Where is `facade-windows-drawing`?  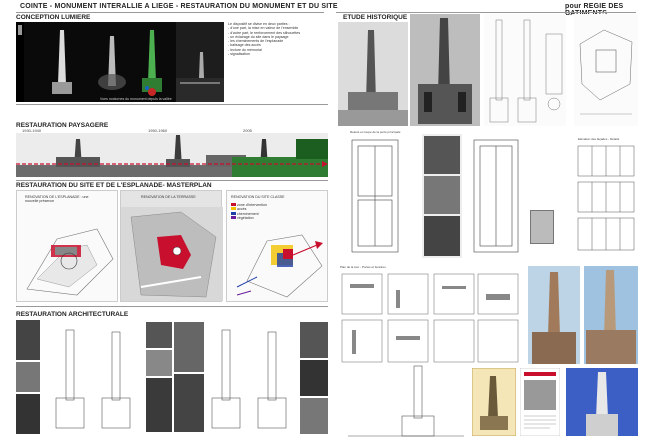
facade-windows-drawing is located at coordinates (606, 198).